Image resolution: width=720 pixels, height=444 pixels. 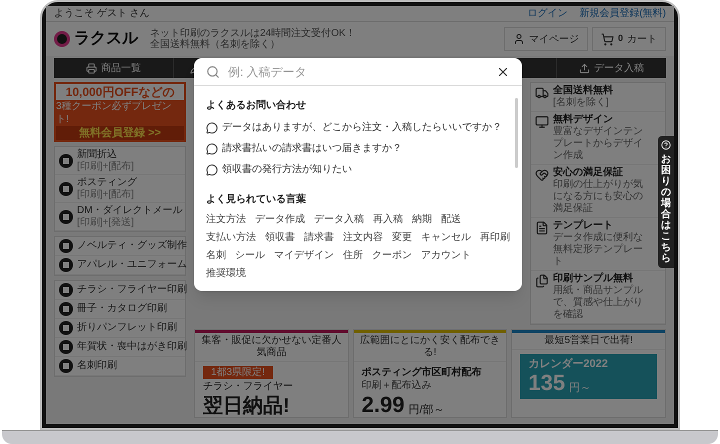 What do you see at coordinates (271, 347) in the screenshot?
I see `card-caption: 集客・販促に欠かせない定番人気商品` at bounding box center [271, 347].